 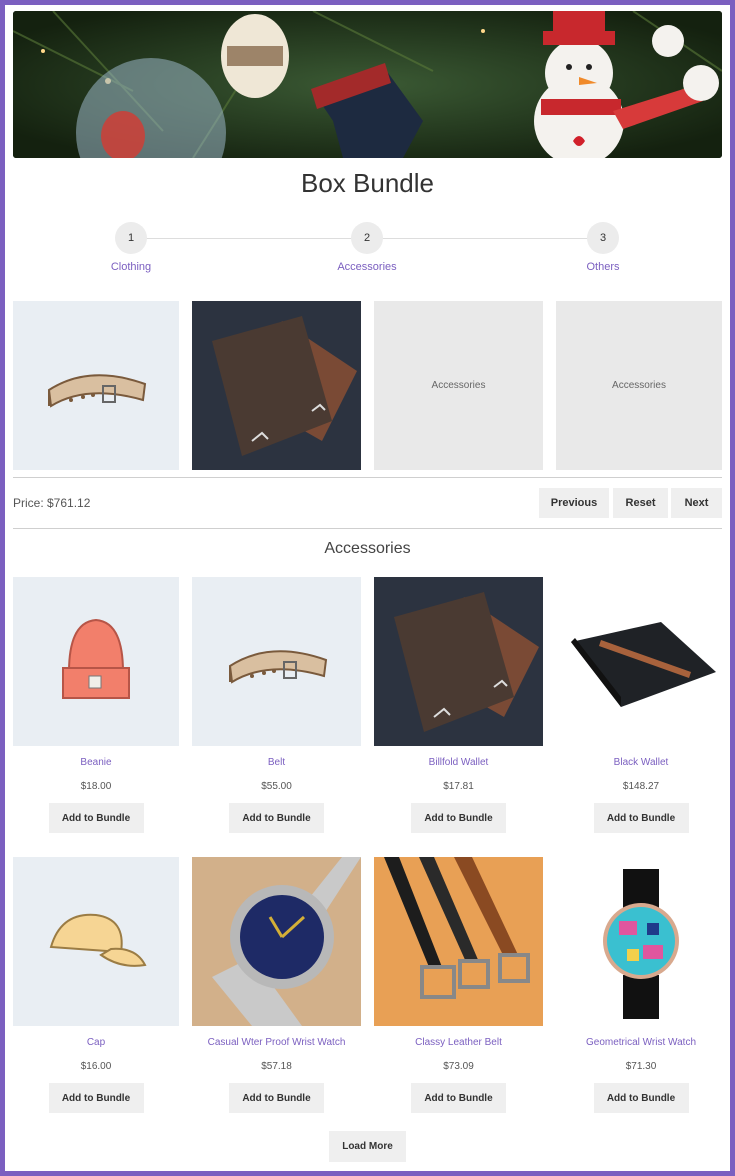 I want to click on geometrical-watch-image, so click(x=641, y=944).